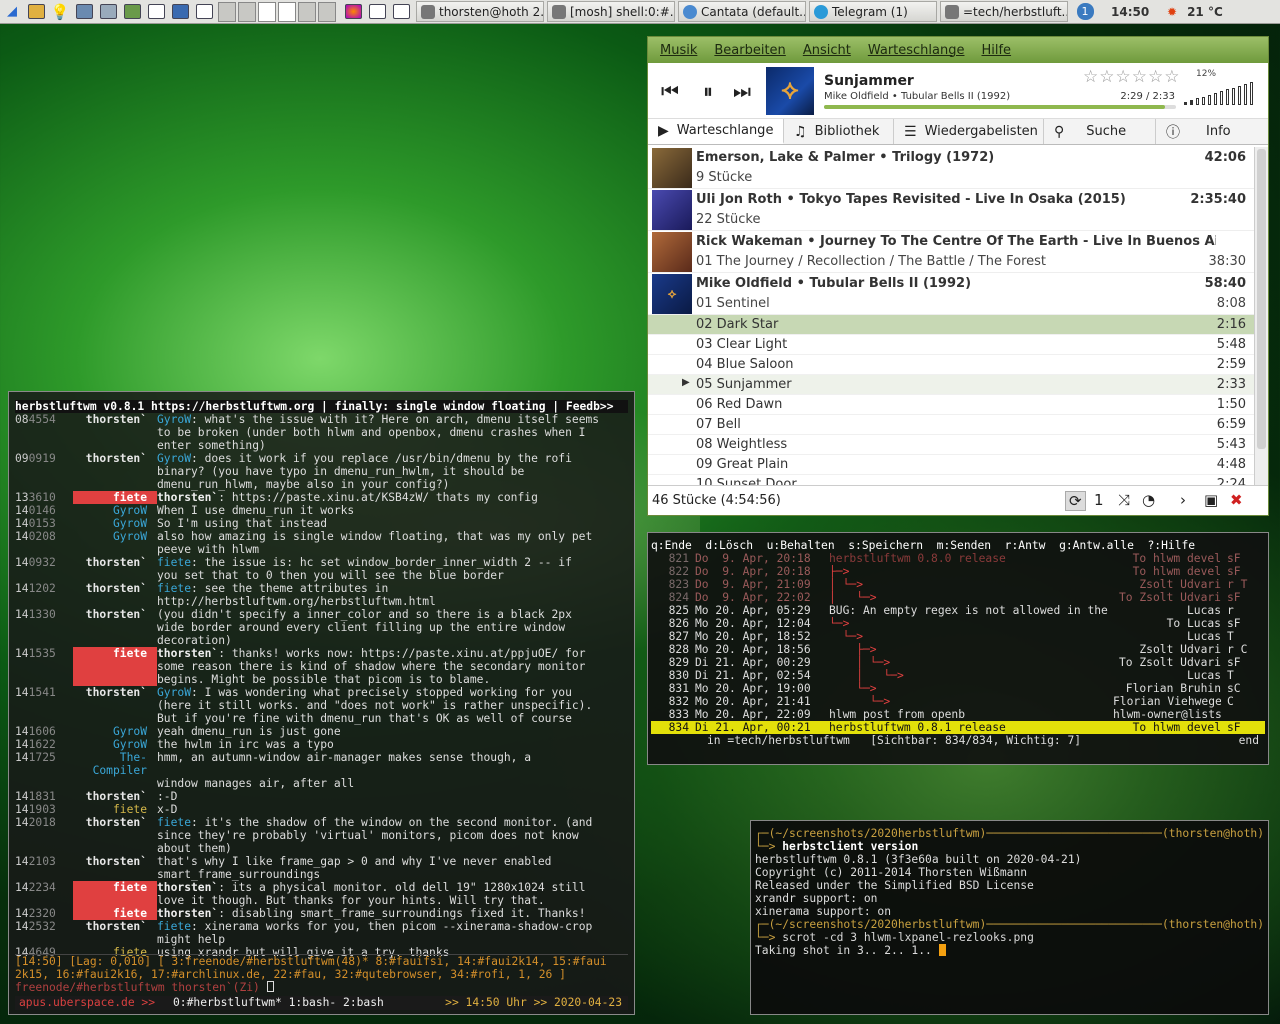  Describe the element at coordinates (60, 12) in the screenshot. I see `lightbulb-icon: 💡` at that location.